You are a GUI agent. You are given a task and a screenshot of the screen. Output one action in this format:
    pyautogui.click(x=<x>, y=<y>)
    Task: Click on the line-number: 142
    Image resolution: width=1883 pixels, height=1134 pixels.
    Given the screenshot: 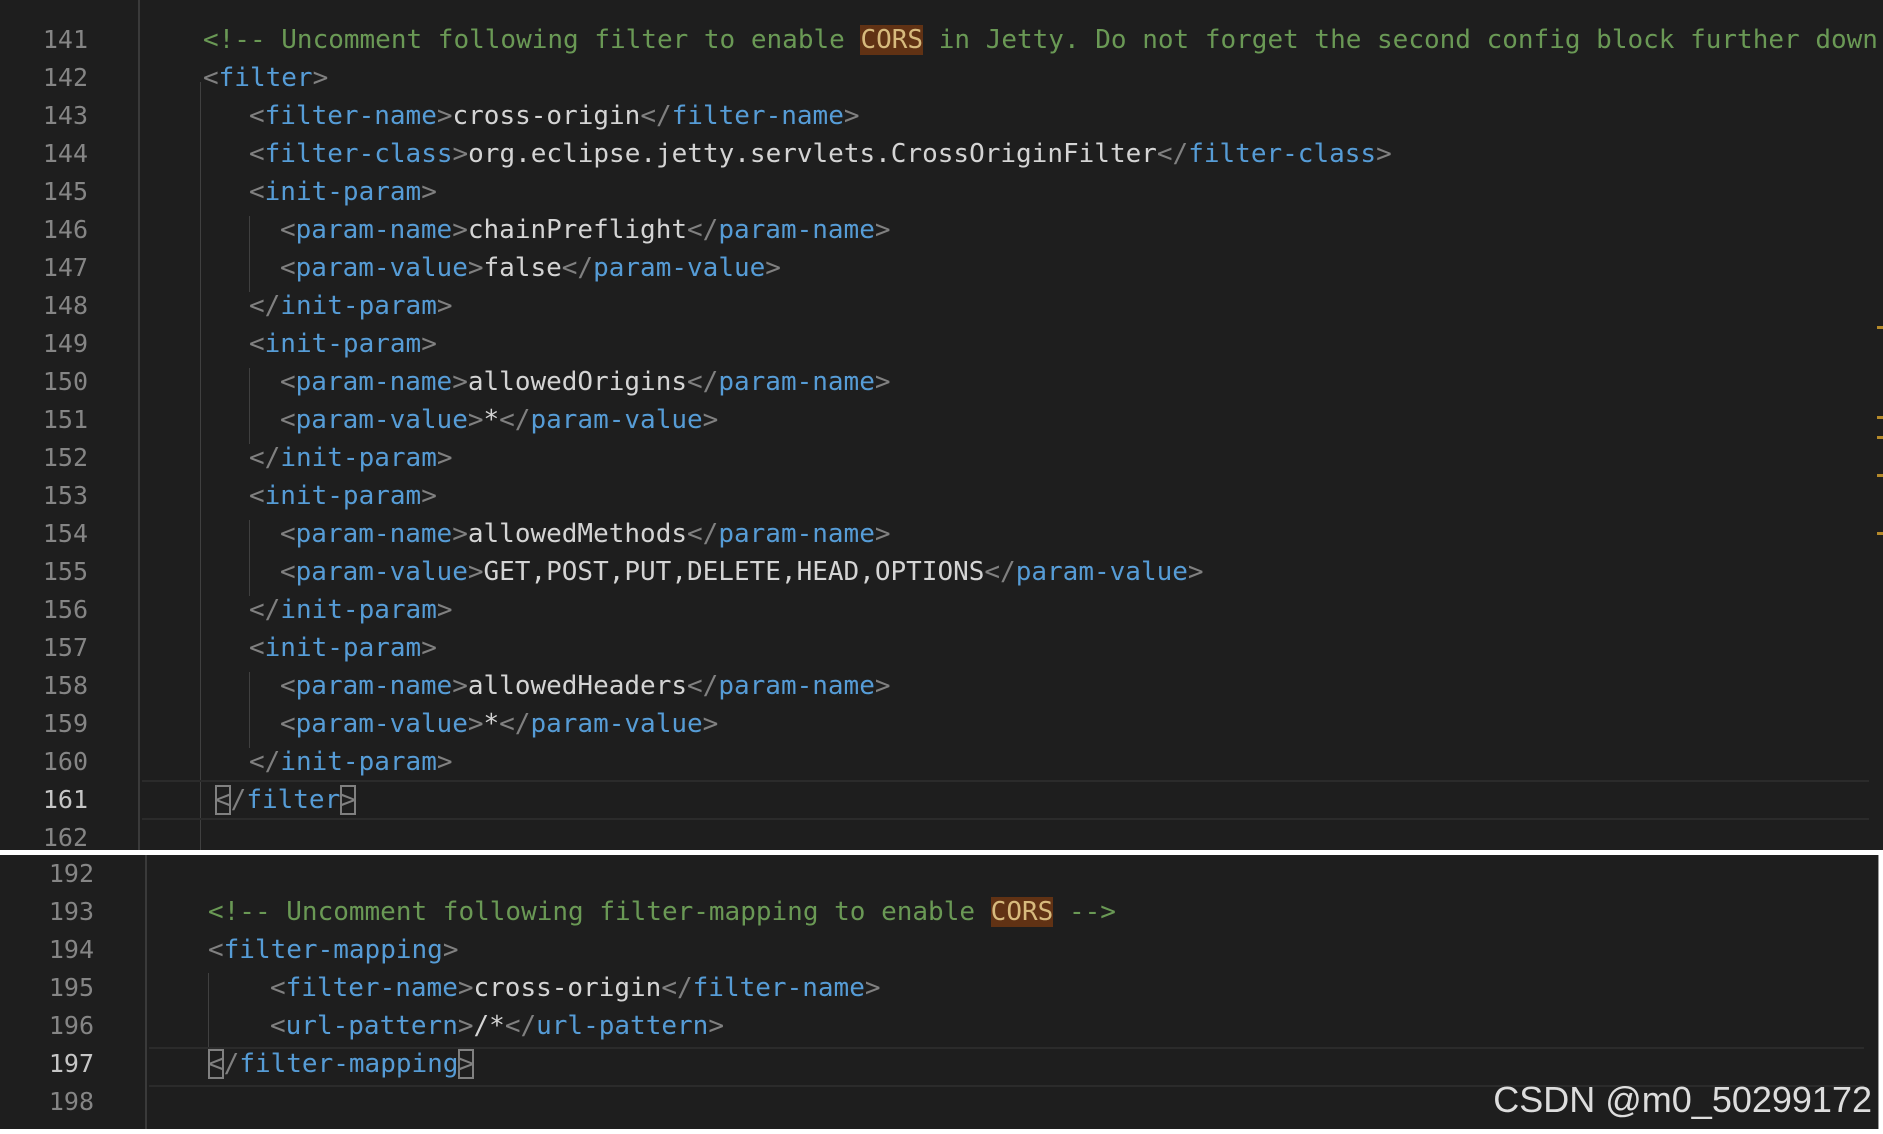 What is the action you would take?
    pyautogui.click(x=65, y=77)
    